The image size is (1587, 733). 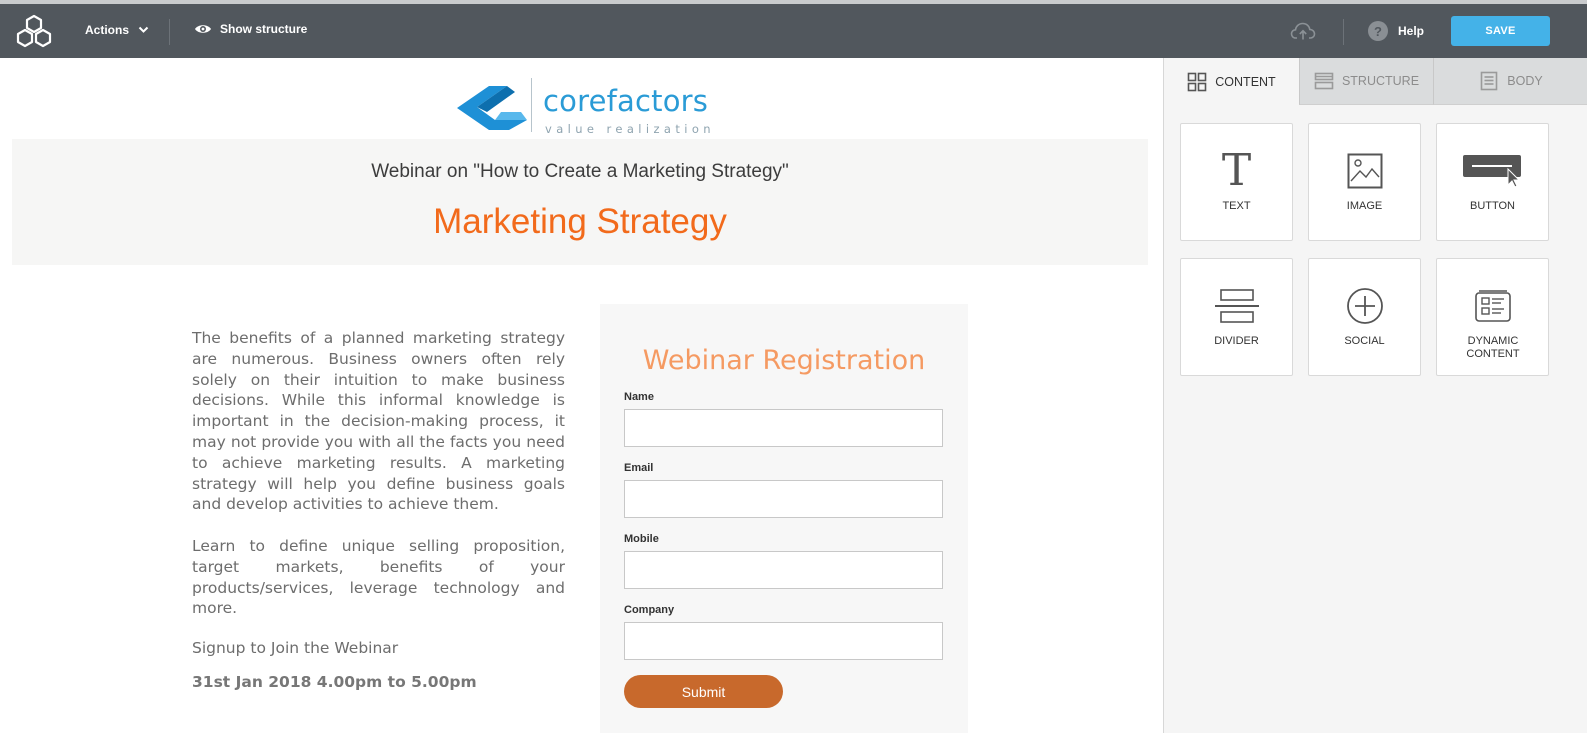 What do you see at coordinates (1364, 306) in the screenshot?
I see `social-plus-icon` at bounding box center [1364, 306].